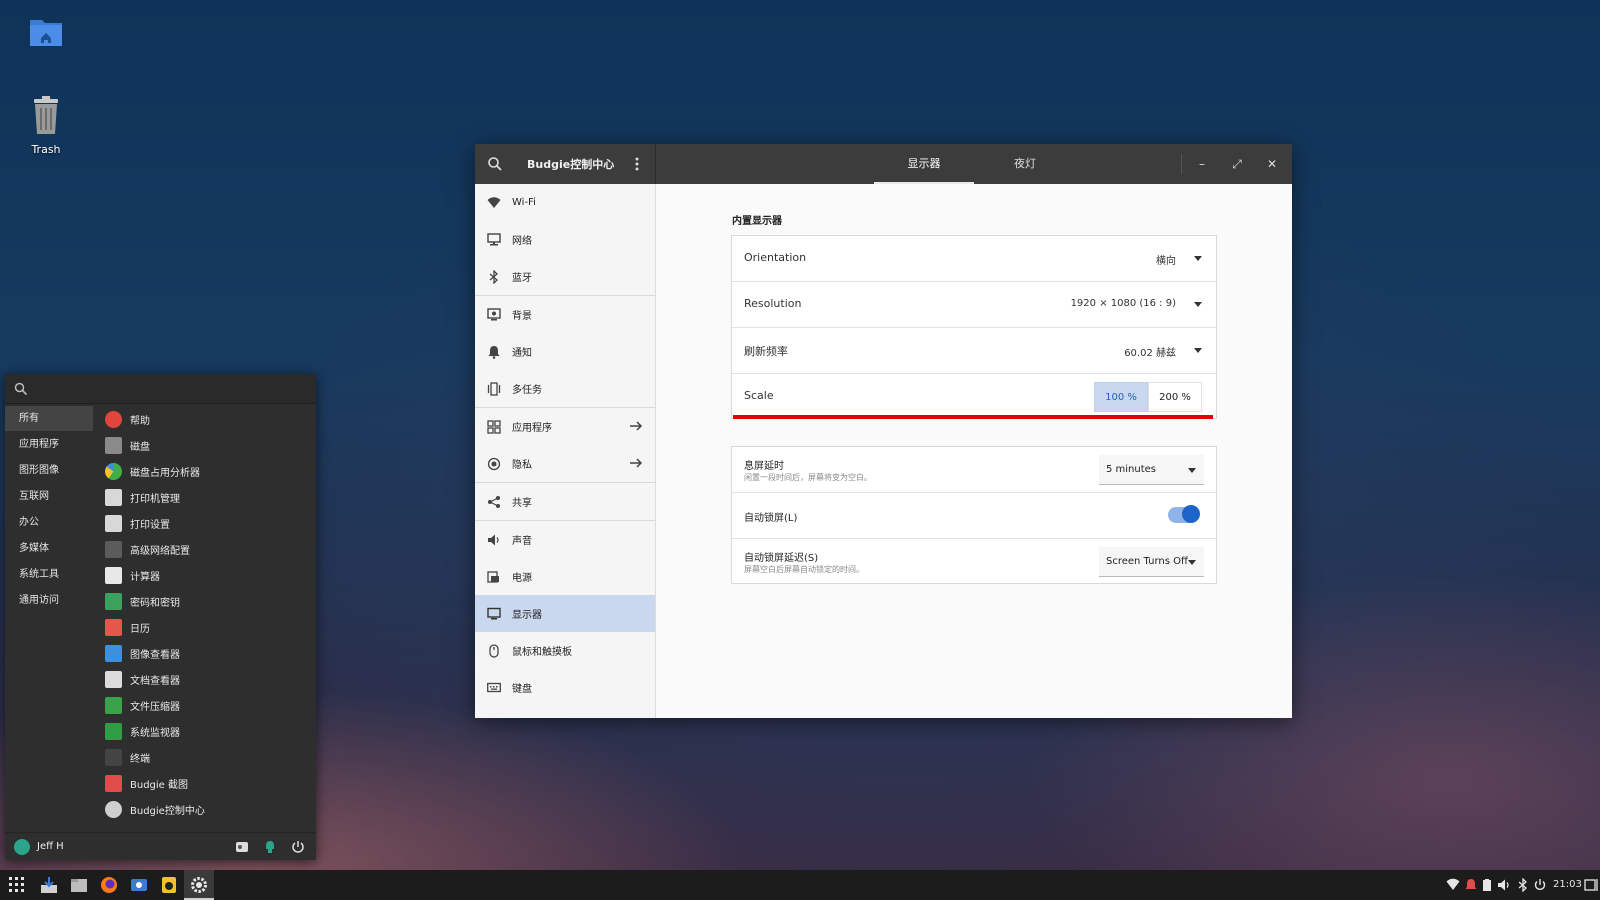 This screenshot has height=900, width=1600. What do you see at coordinates (565, 351) in the screenshot?
I see `sidebar-item-notifications: 通知` at bounding box center [565, 351].